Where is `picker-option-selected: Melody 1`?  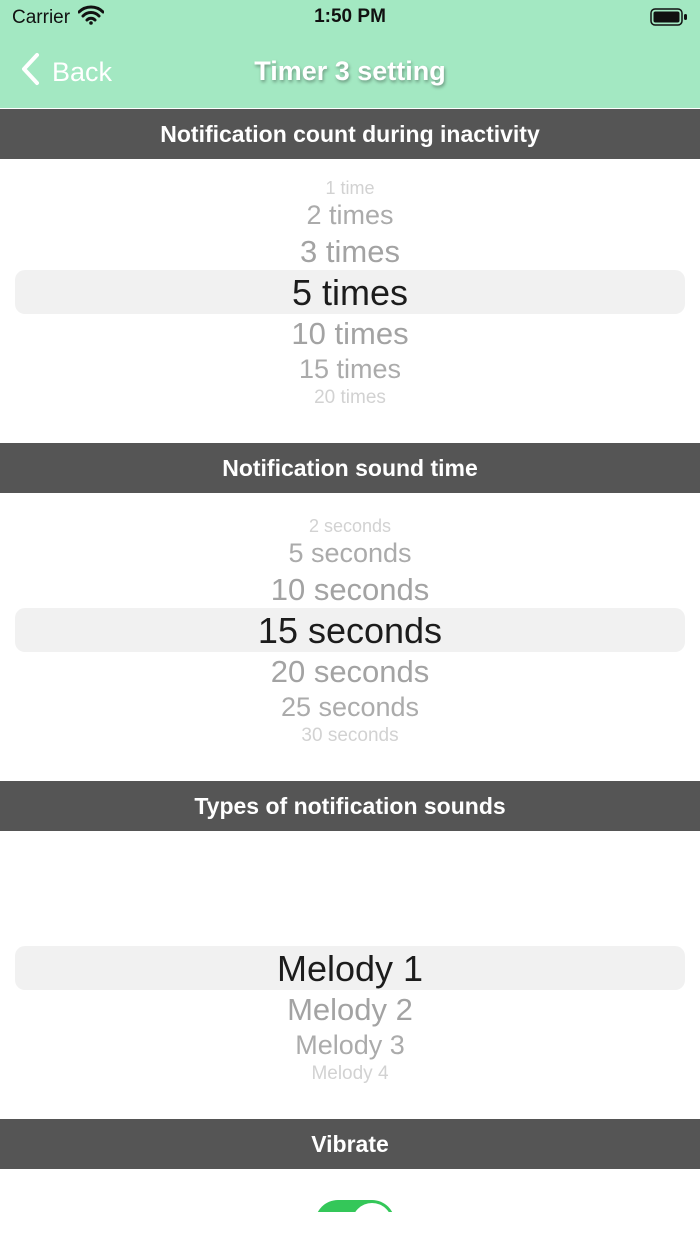
picker-option-selected: Melody 1 is located at coordinates (350, 969).